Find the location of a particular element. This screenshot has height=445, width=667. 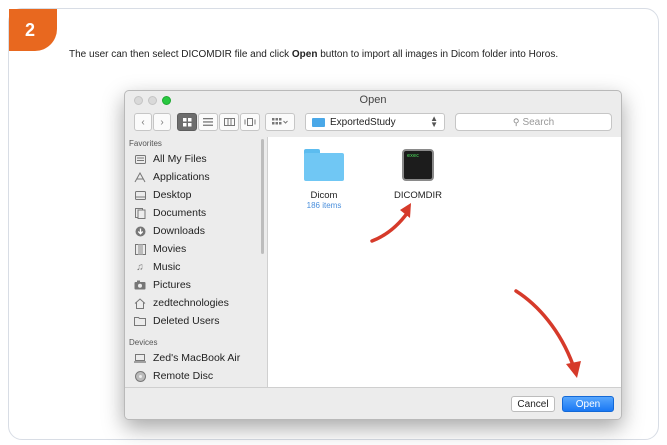

sidebar-item-label: Remote Disc is located at coordinates (183, 376).